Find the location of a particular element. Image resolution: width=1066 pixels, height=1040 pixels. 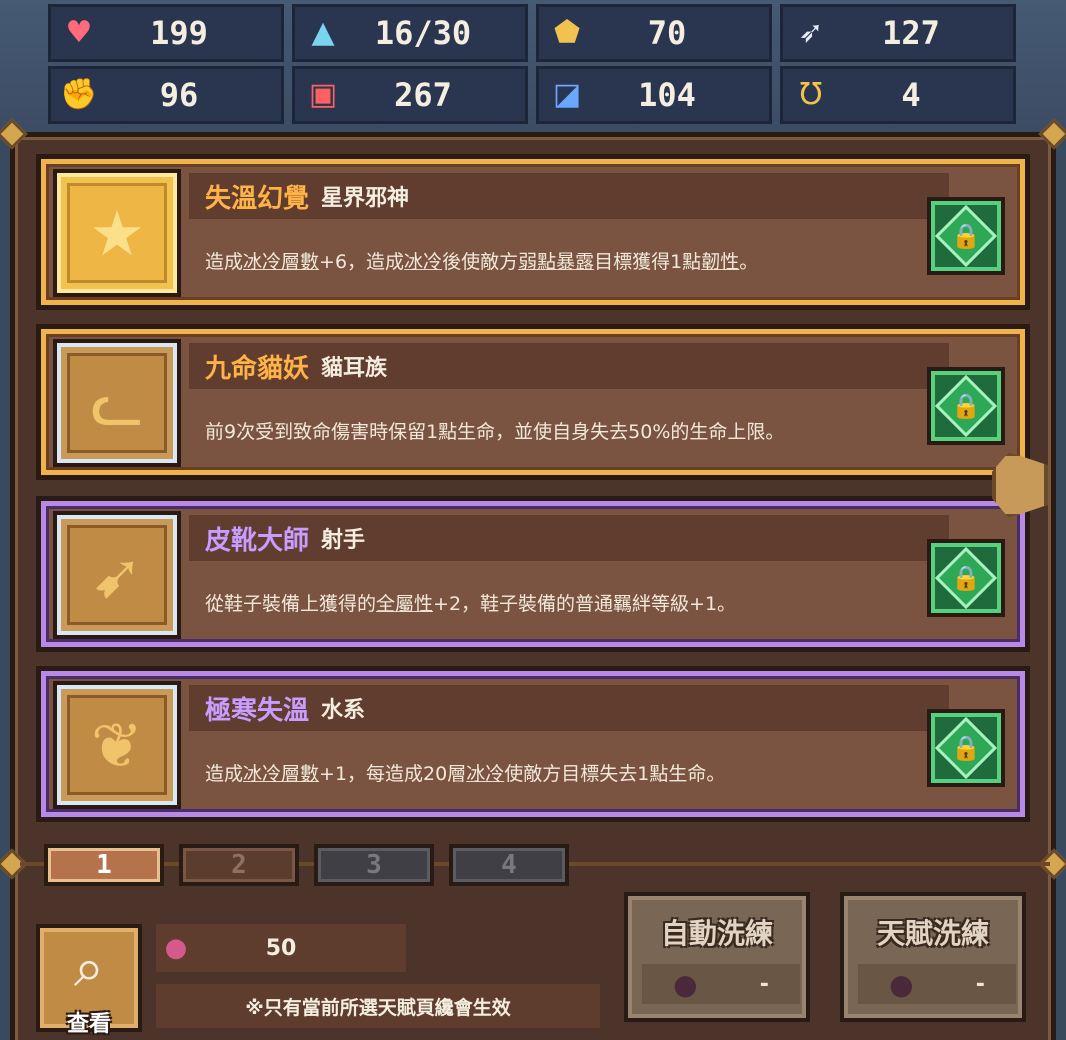

talent-icon-plate: ★ is located at coordinates (117, 233).